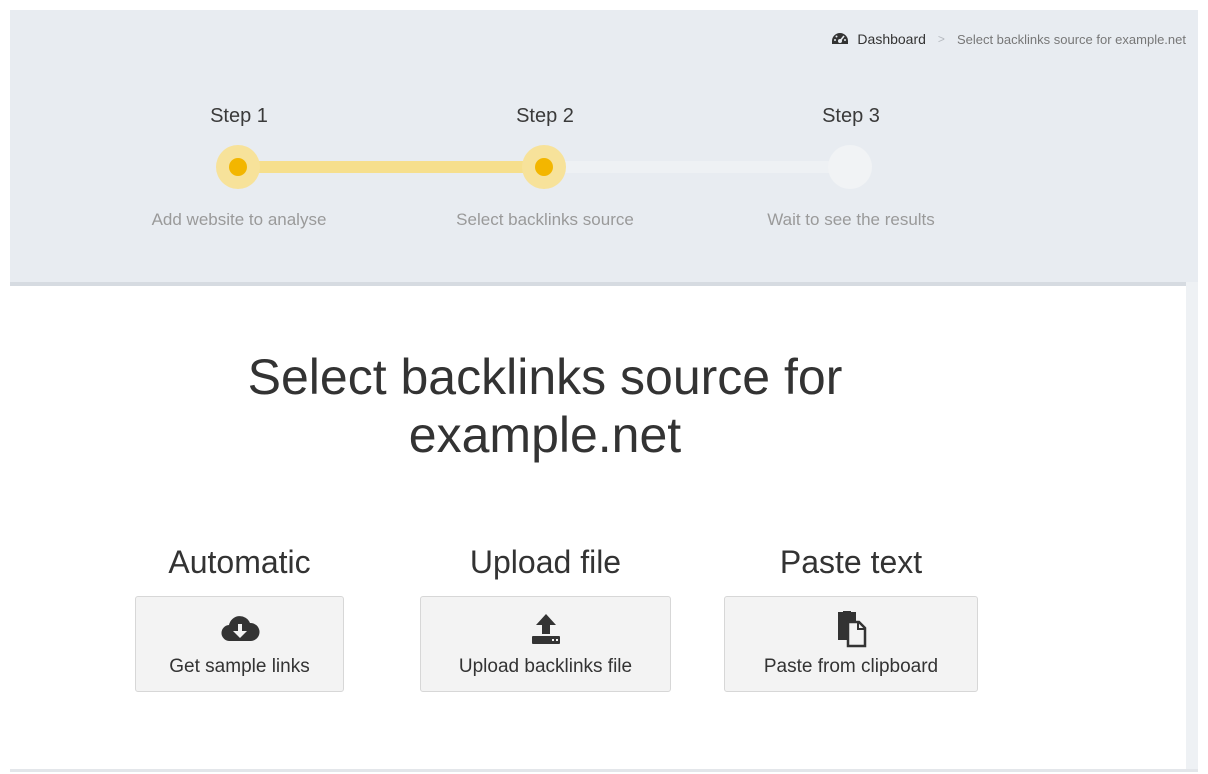 The width and height of the screenshot is (1208, 774). What do you see at coordinates (851, 666) in the screenshot?
I see `paste-from-clipboard-label: Paste from clipboard` at bounding box center [851, 666].